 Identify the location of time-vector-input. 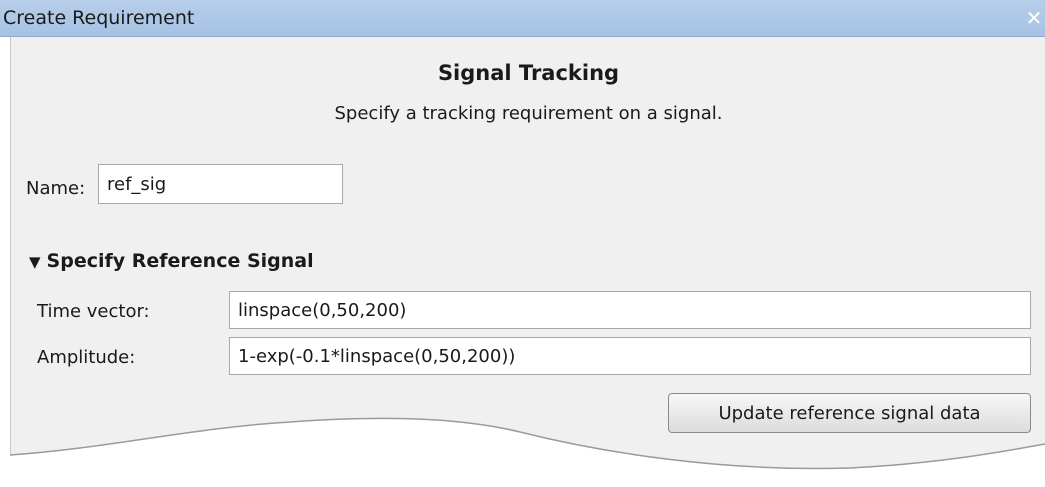
(630, 310).